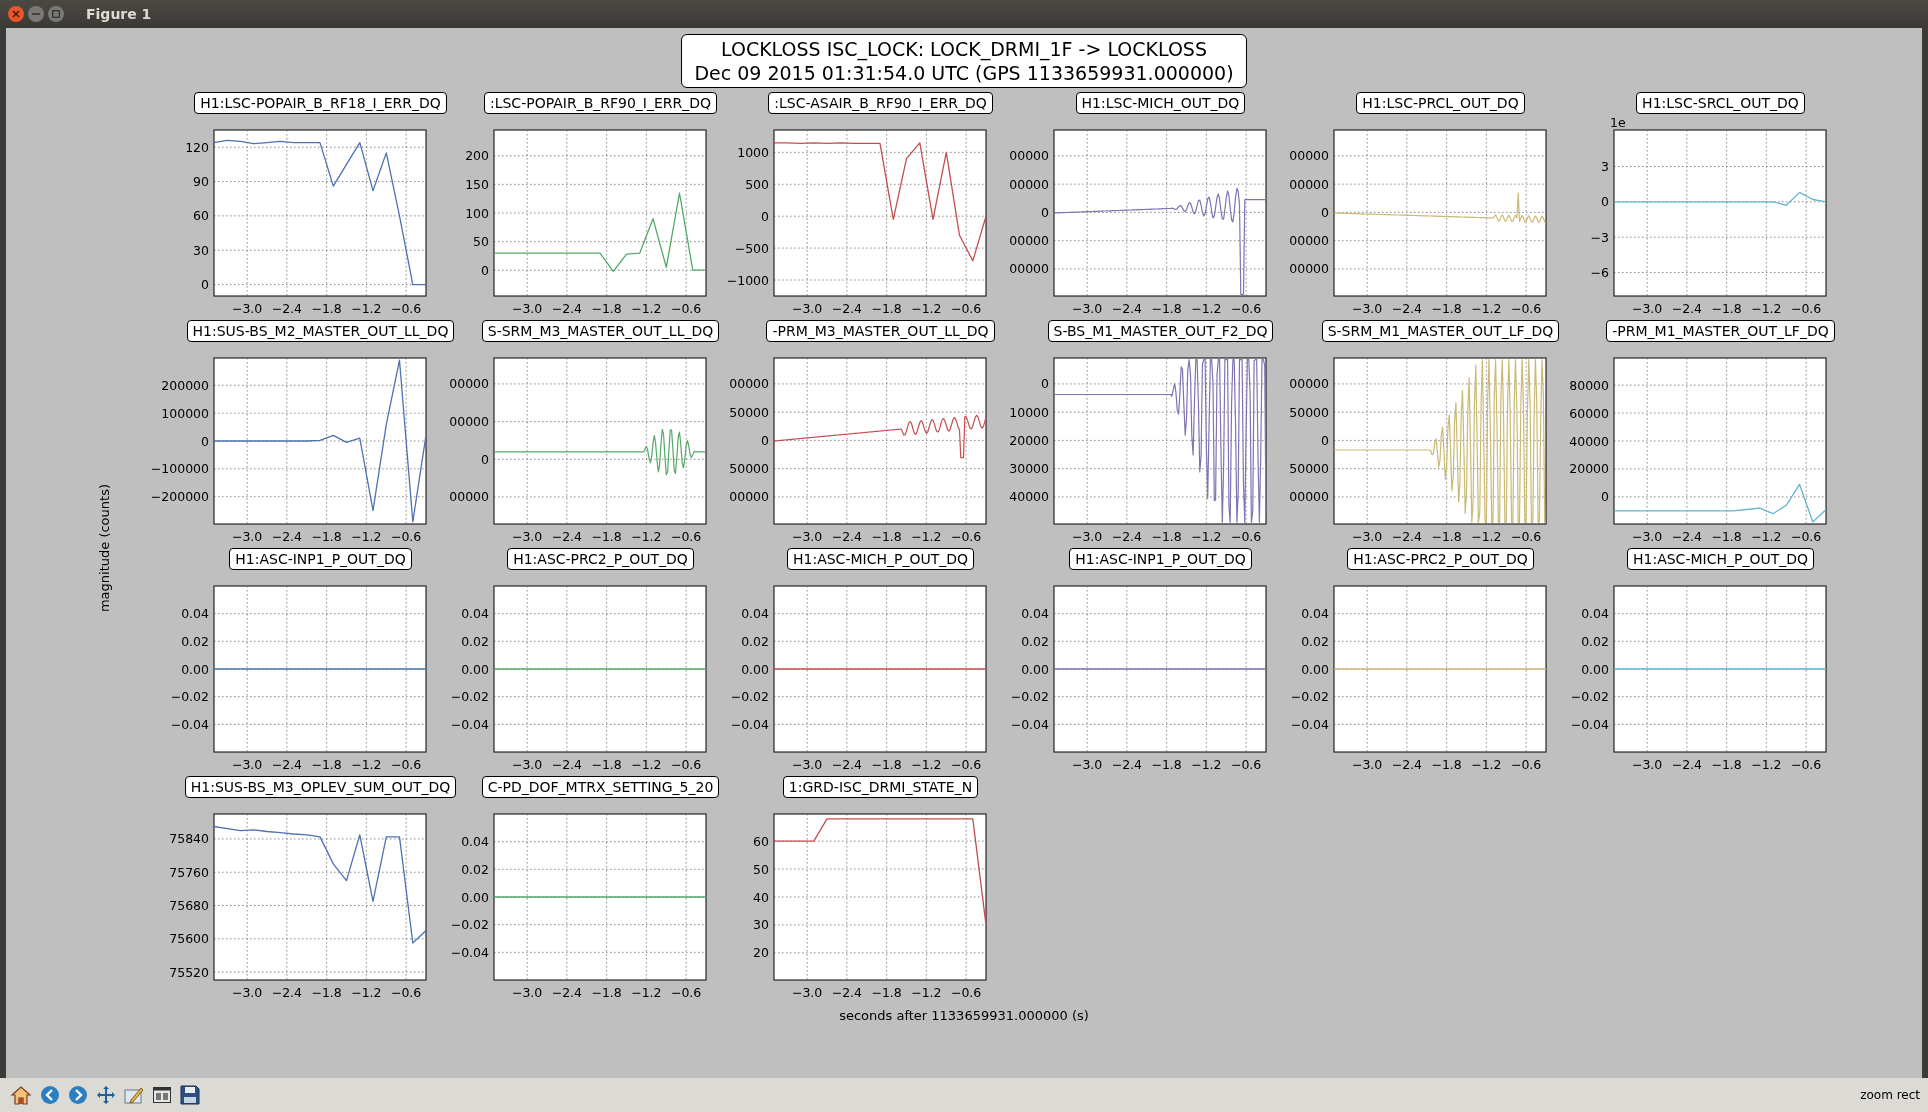 Image resolution: width=1928 pixels, height=1112 pixels. I want to click on axis-label: magnitude (counts), so click(104, 547).